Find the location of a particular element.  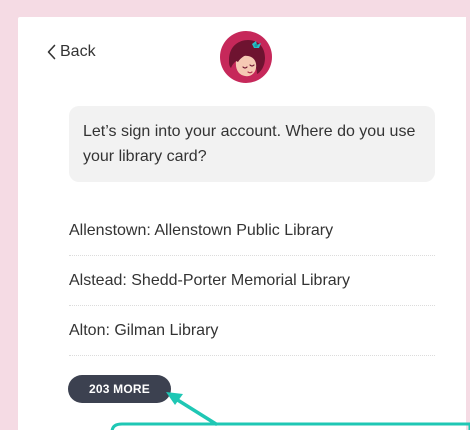

list-item: Allenstown: Allenstown Public Library is located at coordinates (252, 231).